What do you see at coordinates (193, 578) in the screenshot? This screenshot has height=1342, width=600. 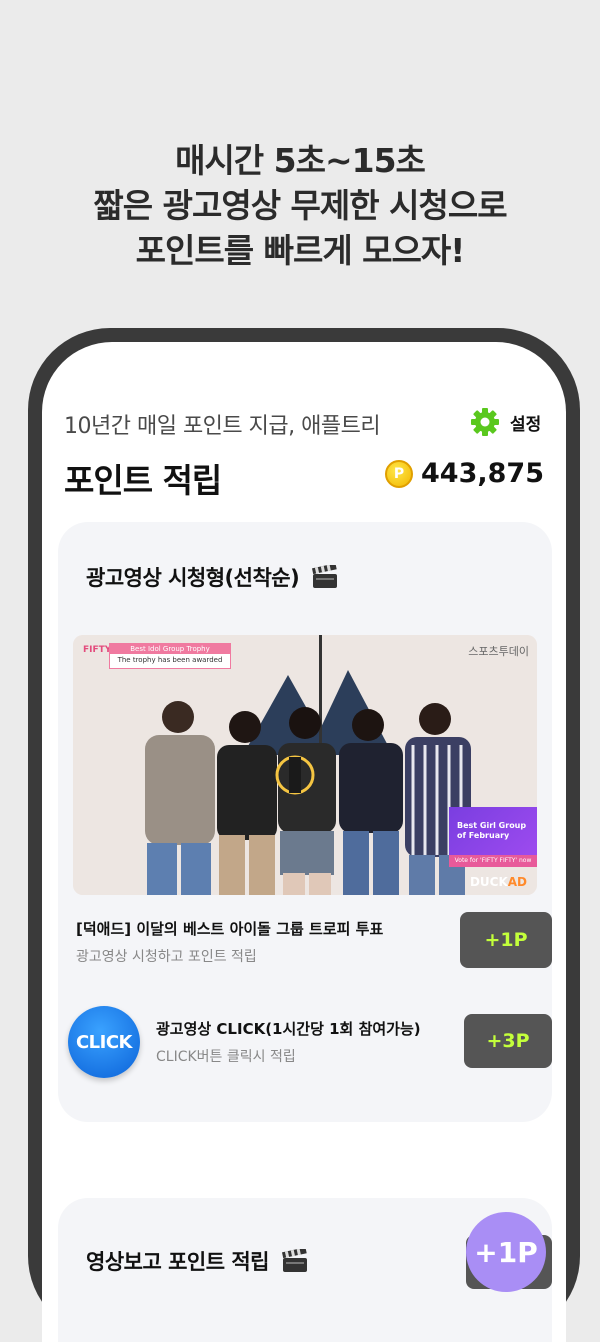 I see `ad-section-title-text: 광고영상 시청형(선착순)` at bounding box center [193, 578].